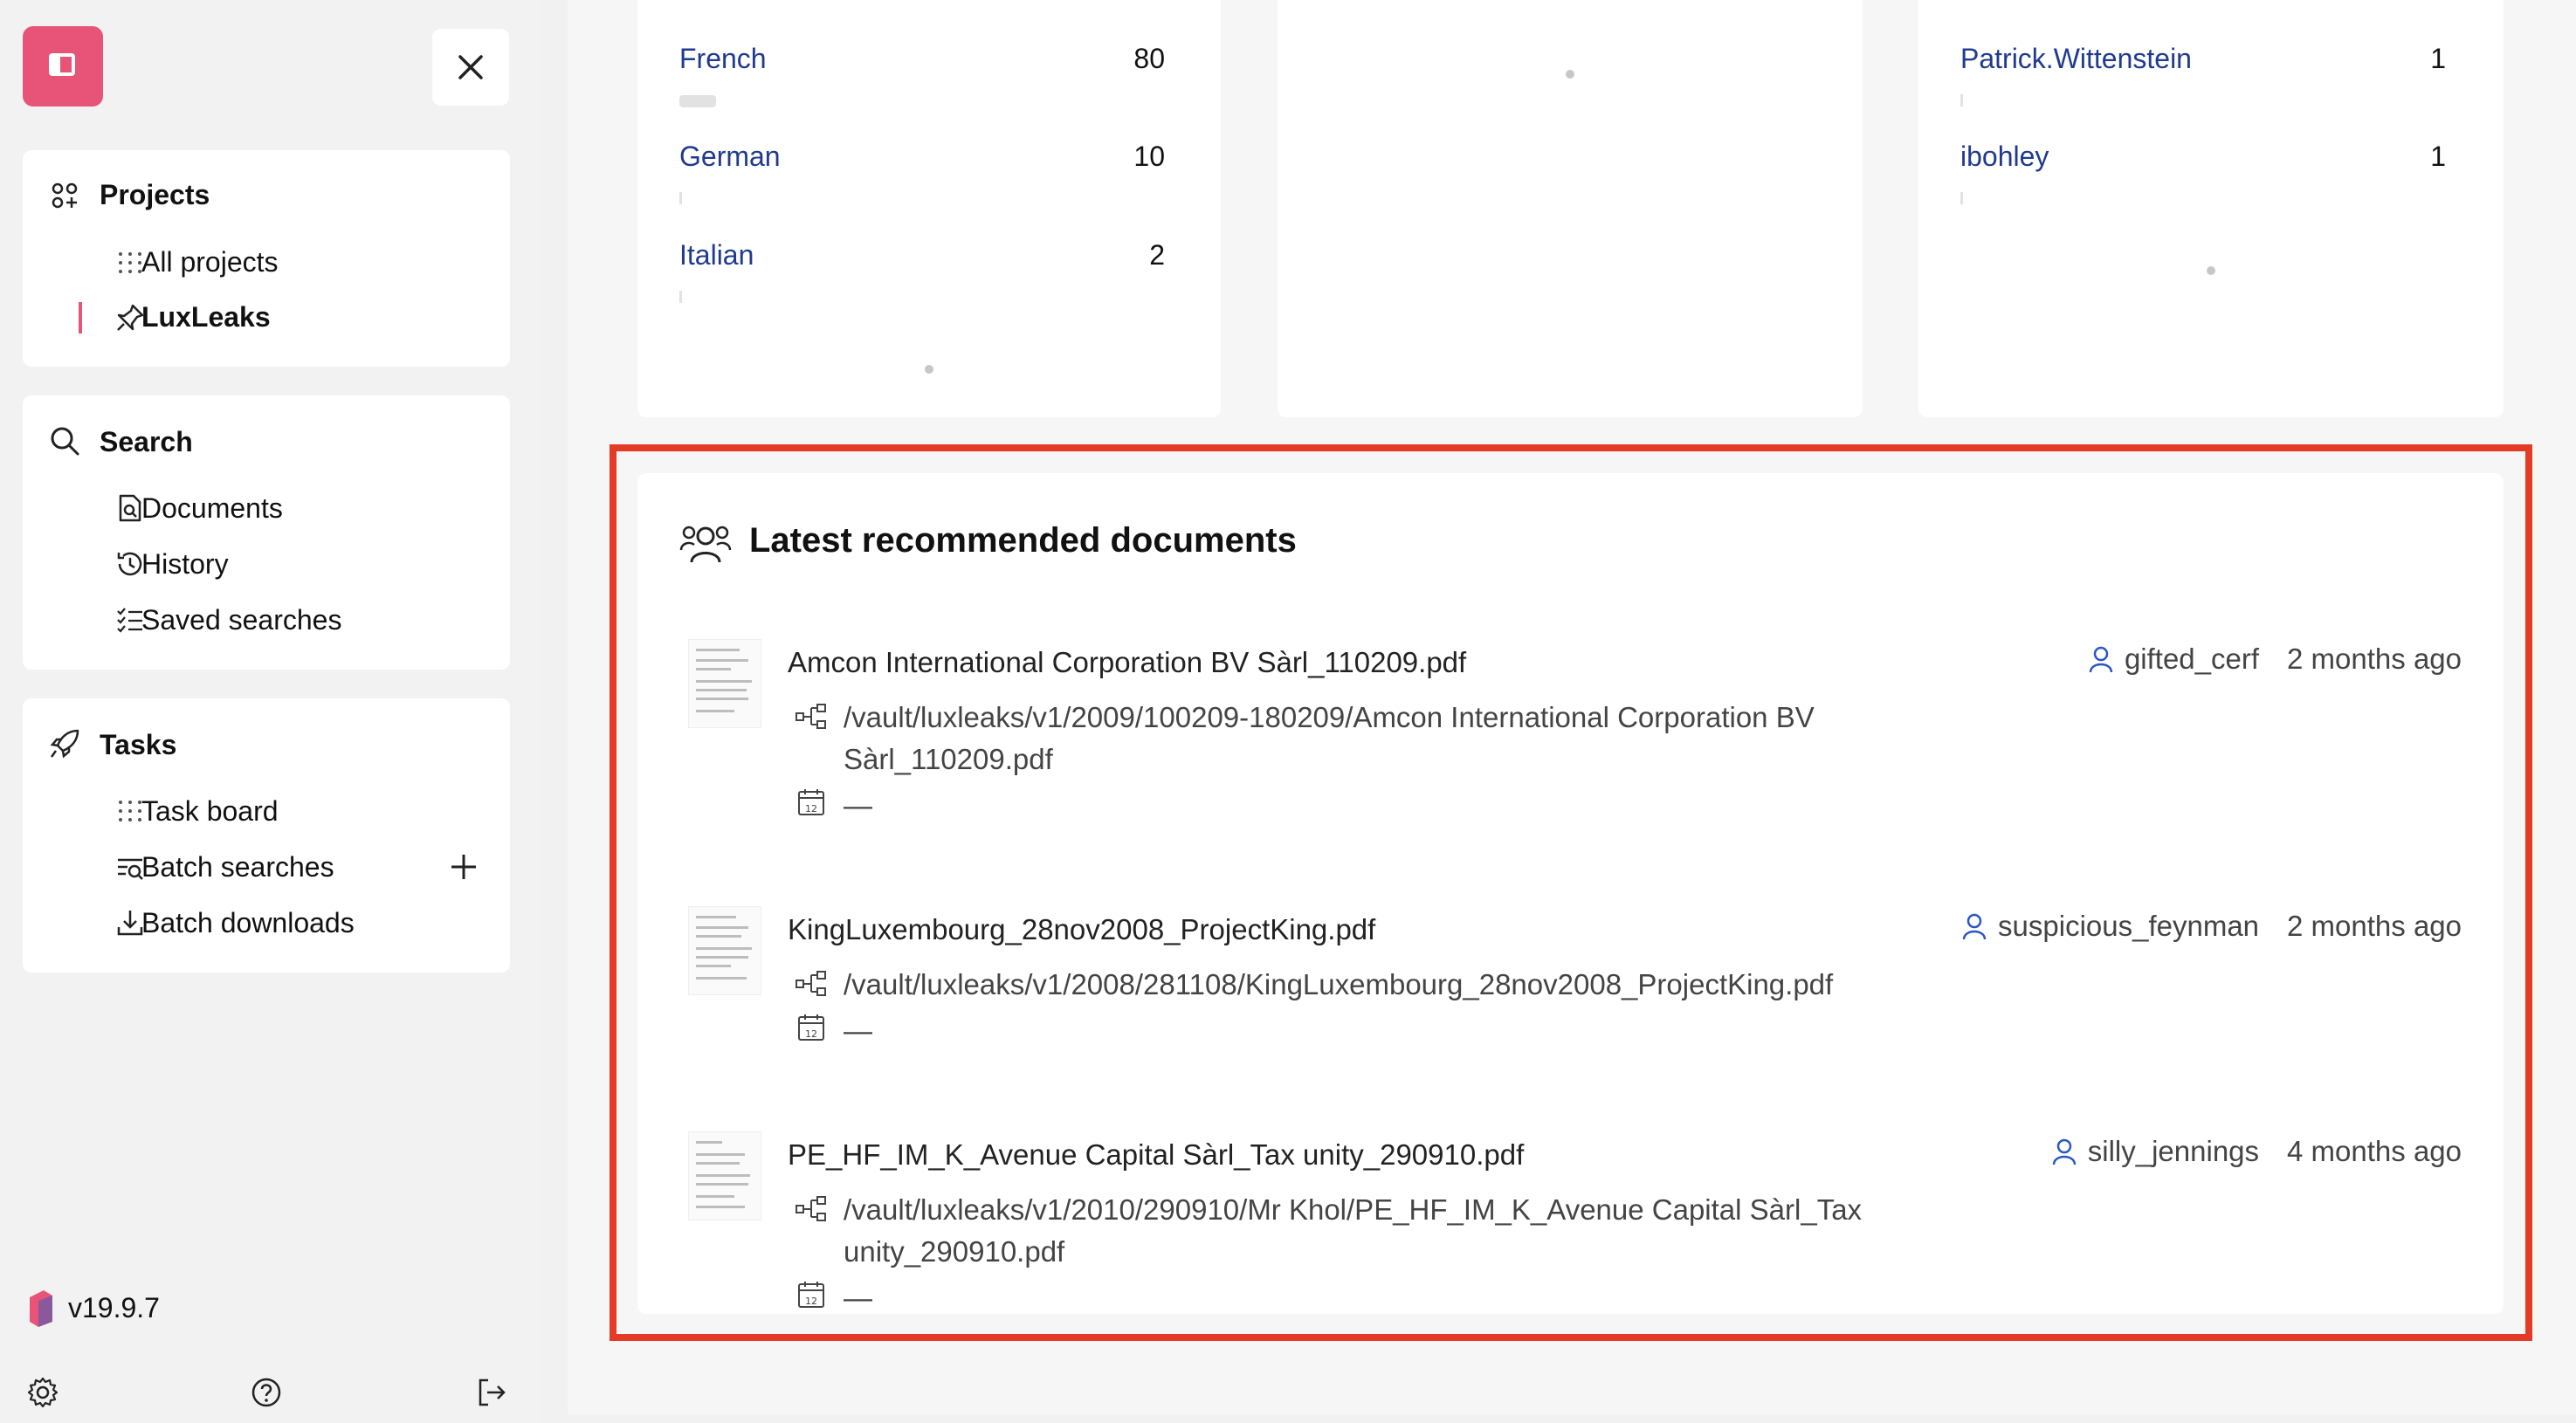 The width and height of the screenshot is (2576, 1423). What do you see at coordinates (210, 811) in the screenshot?
I see `sidebar-item-task-board: Task board` at bounding box center [210, 811].